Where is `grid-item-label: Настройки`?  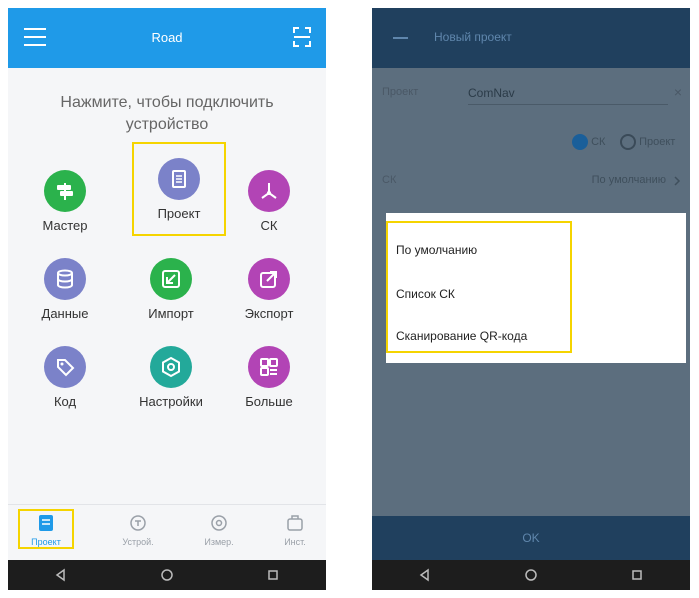
grid-item-label: Настройки is located at coordinates (171, 401).